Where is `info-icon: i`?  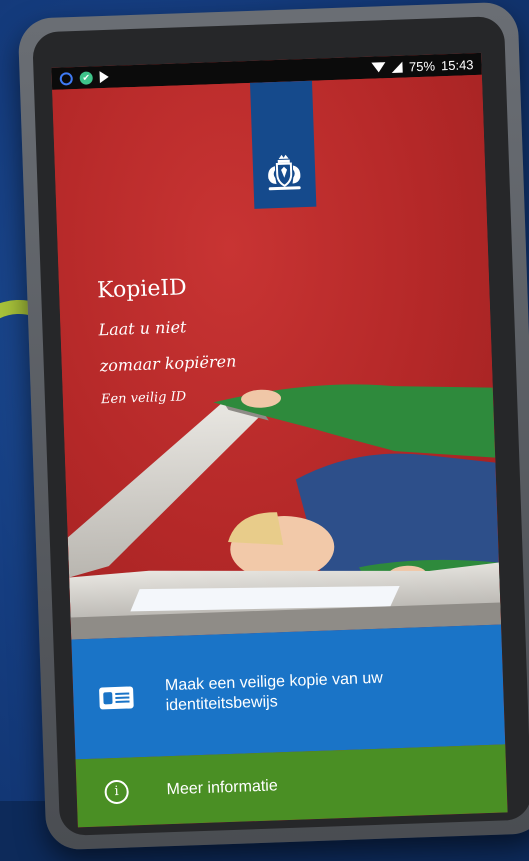 info-icon: i is located at coordinates (117, 792).